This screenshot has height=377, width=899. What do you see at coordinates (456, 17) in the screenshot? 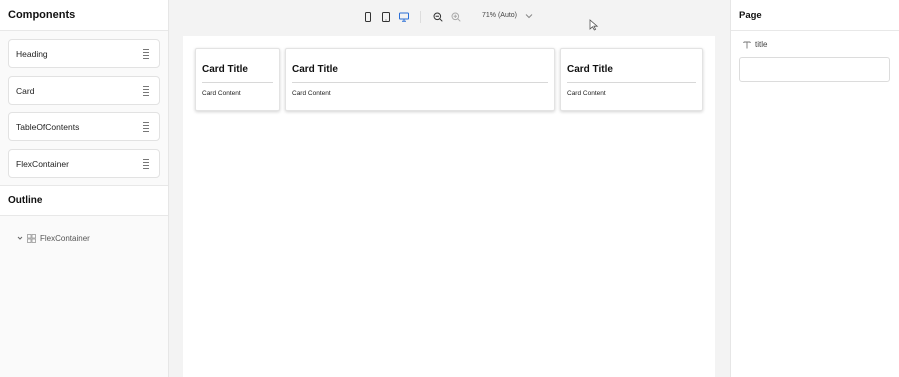
I see `zoom-in-icon` at bounding box center [456, 17].